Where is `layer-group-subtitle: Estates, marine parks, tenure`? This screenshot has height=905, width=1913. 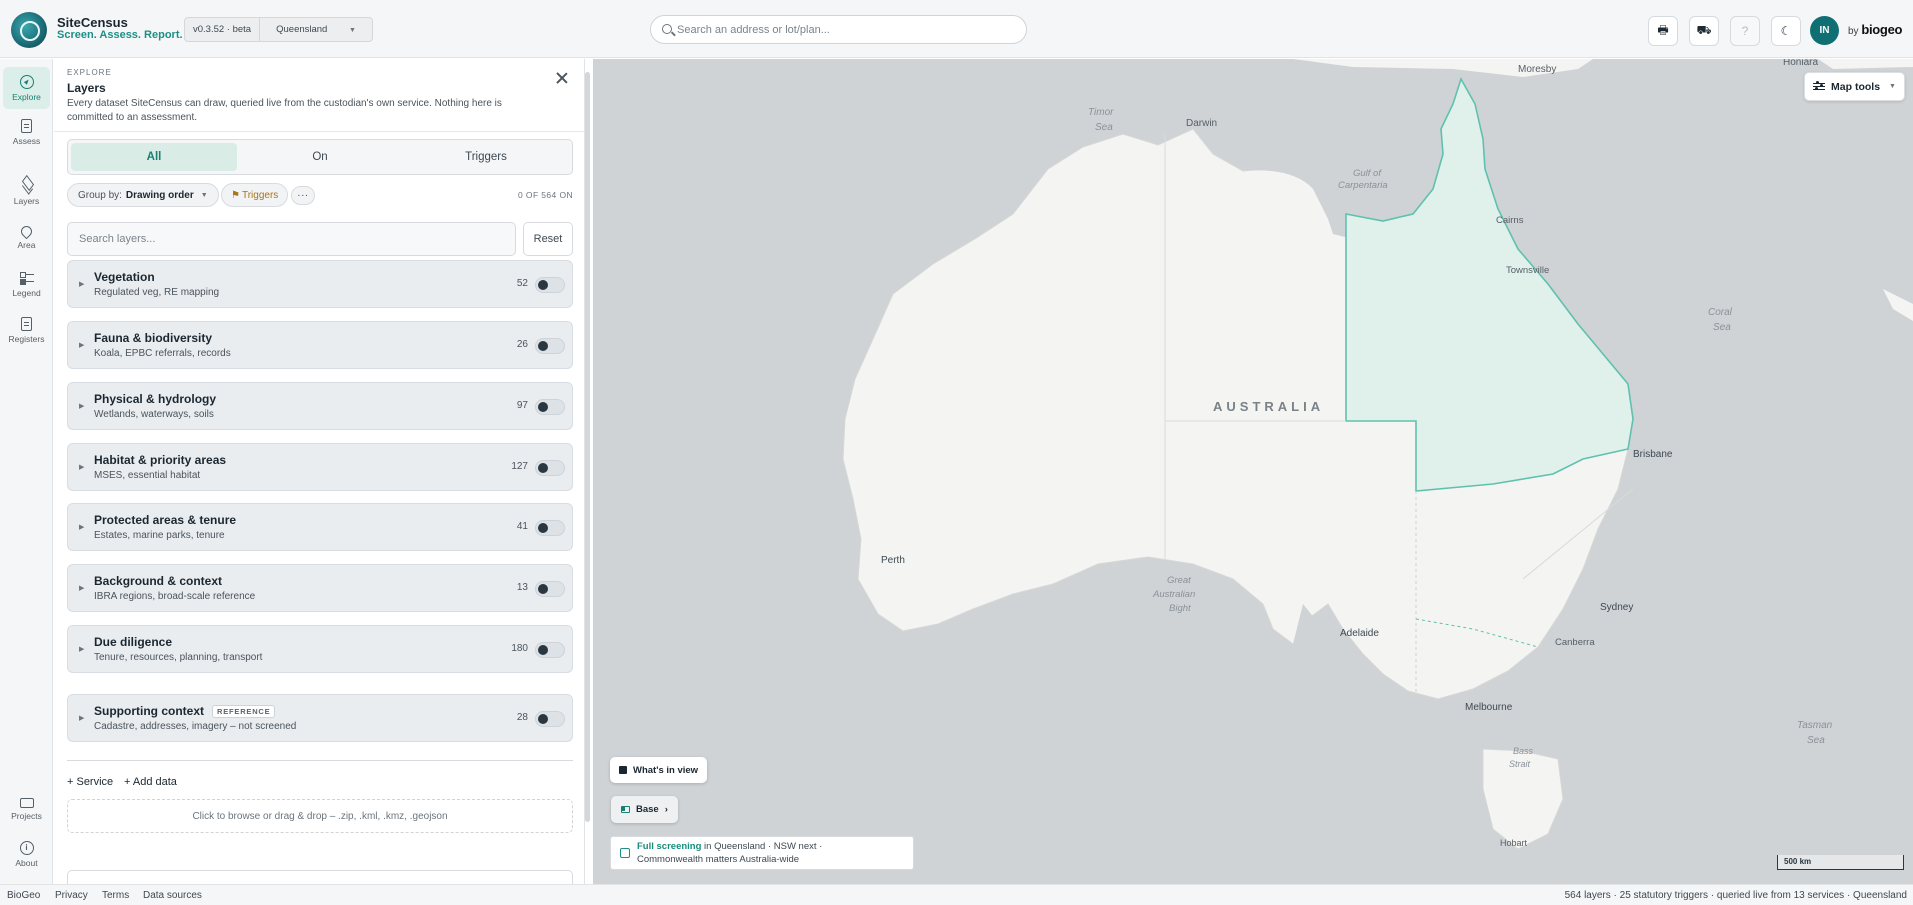 layer-group-subtitle: Estates, marine parks, tenure is located at coordinates (159, 535).